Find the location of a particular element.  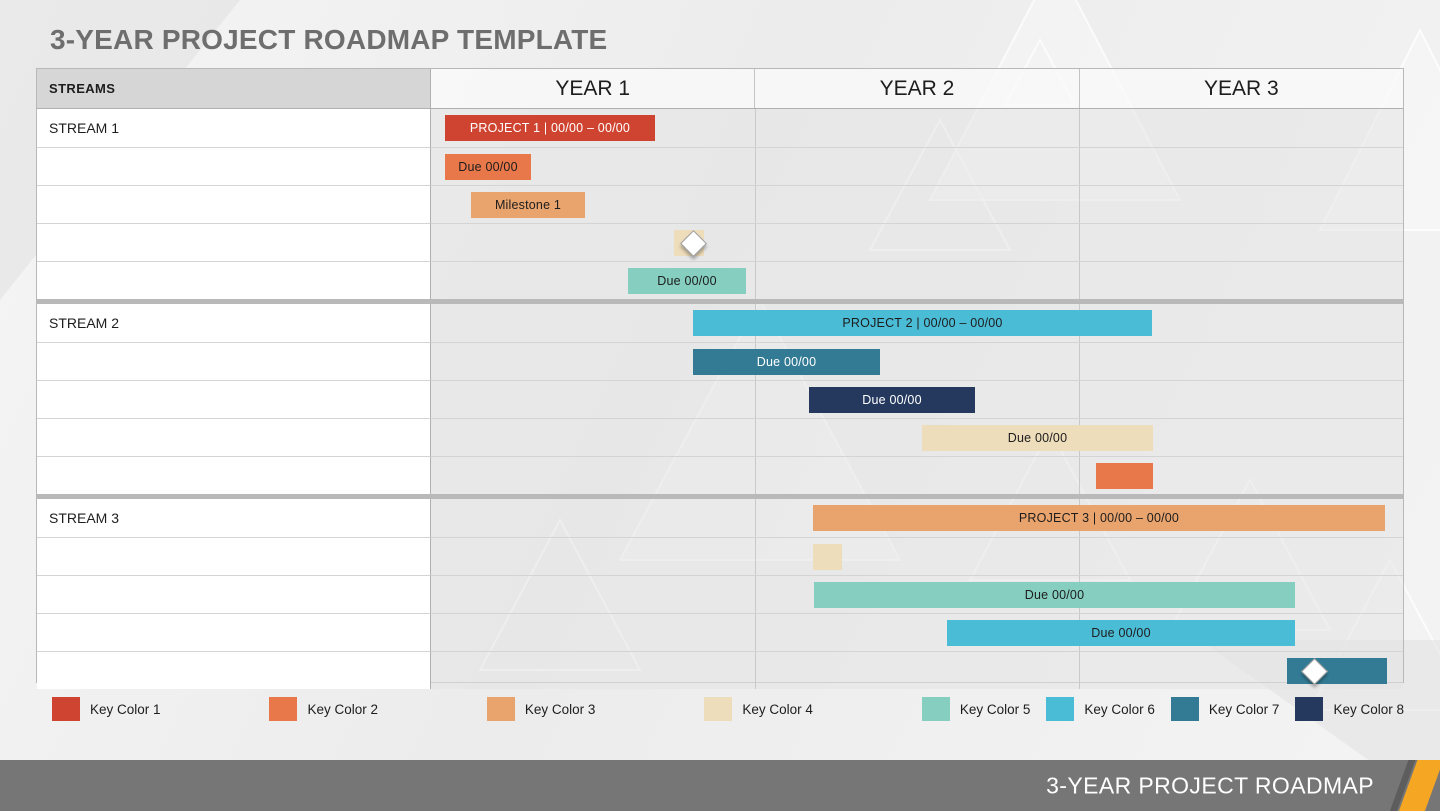

roadmap-row: STREAM 3 PROJECT 3 | 00/00 – 00/00 is located at coordinates (720, 518).